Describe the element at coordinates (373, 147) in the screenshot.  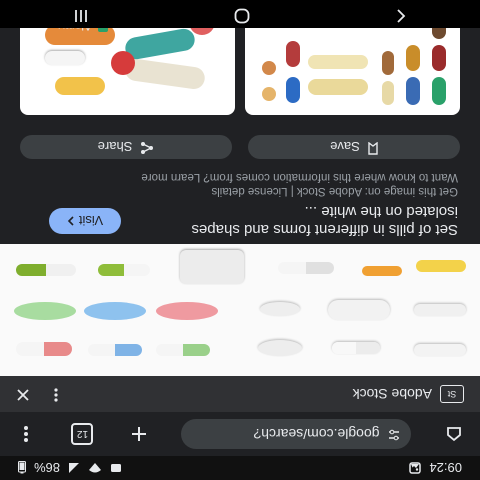
I see `bookmark-icon` at that location.